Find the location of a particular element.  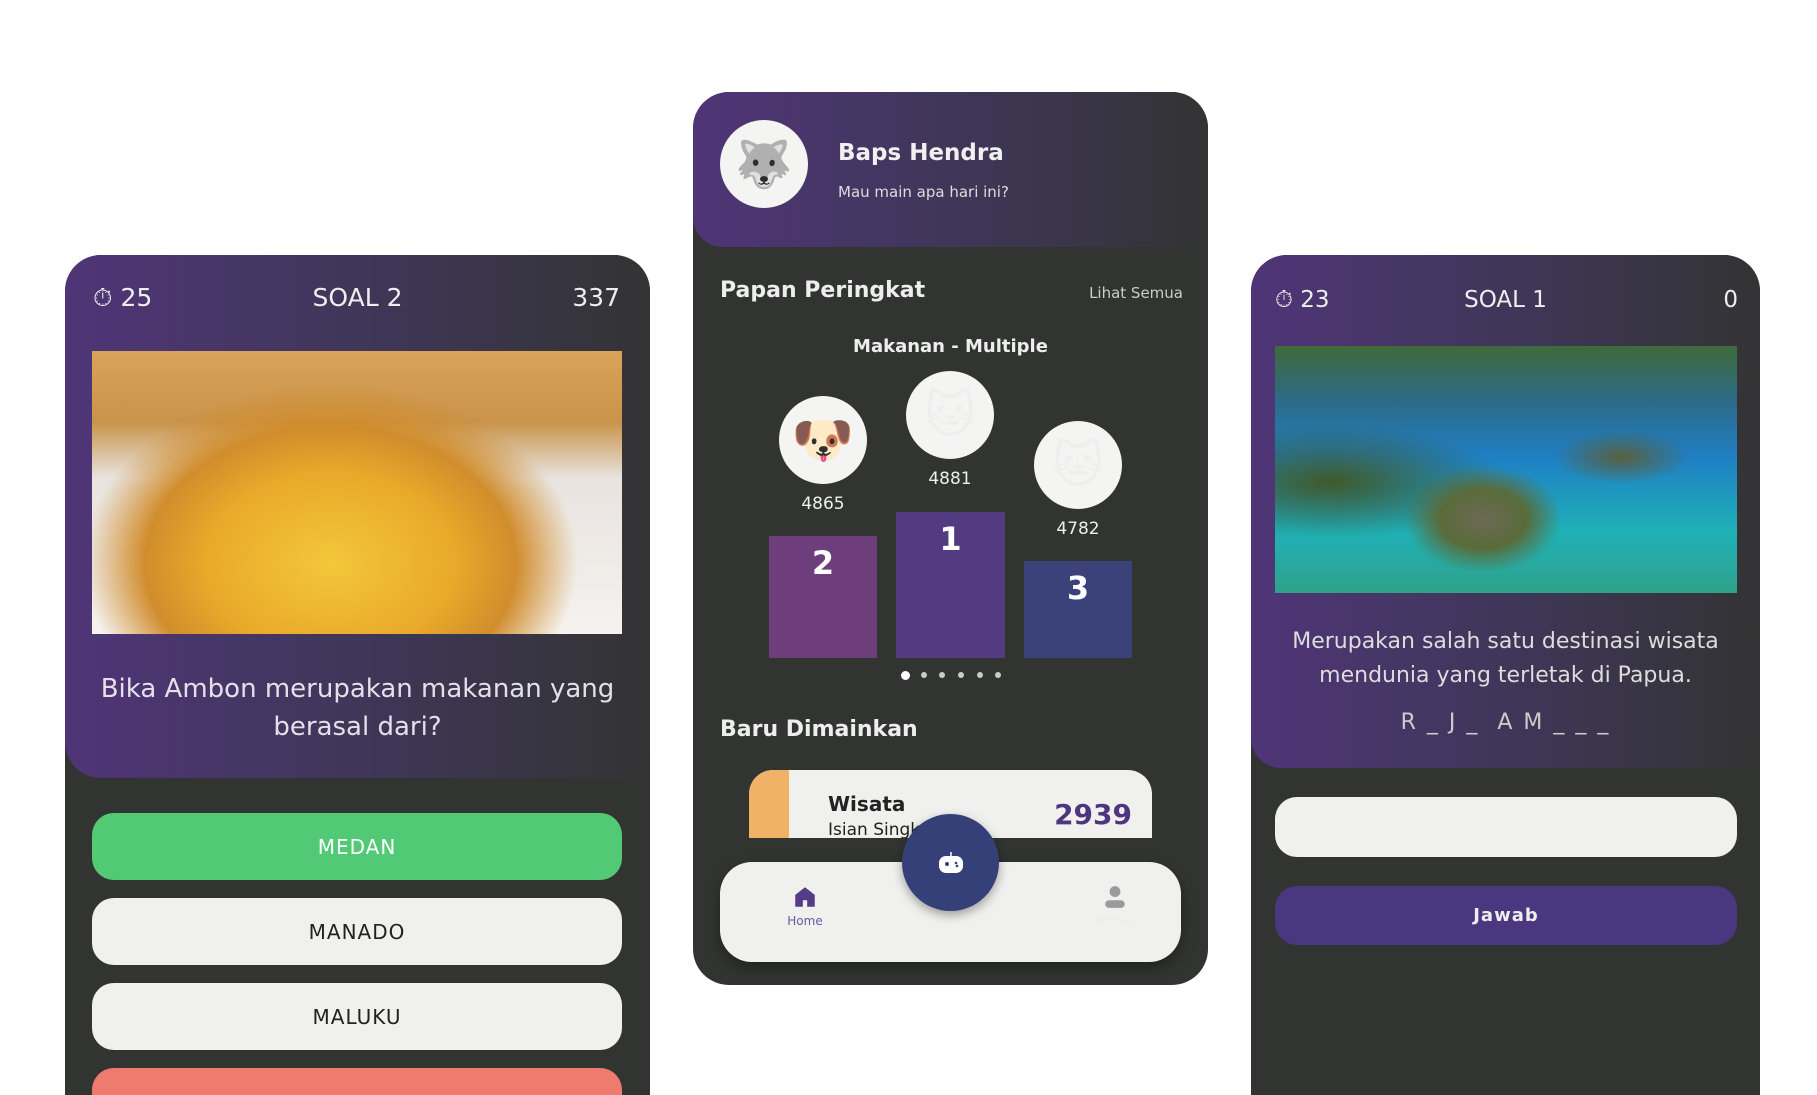

nav-profile-label: Profile is located at coordinates (1115, 921).